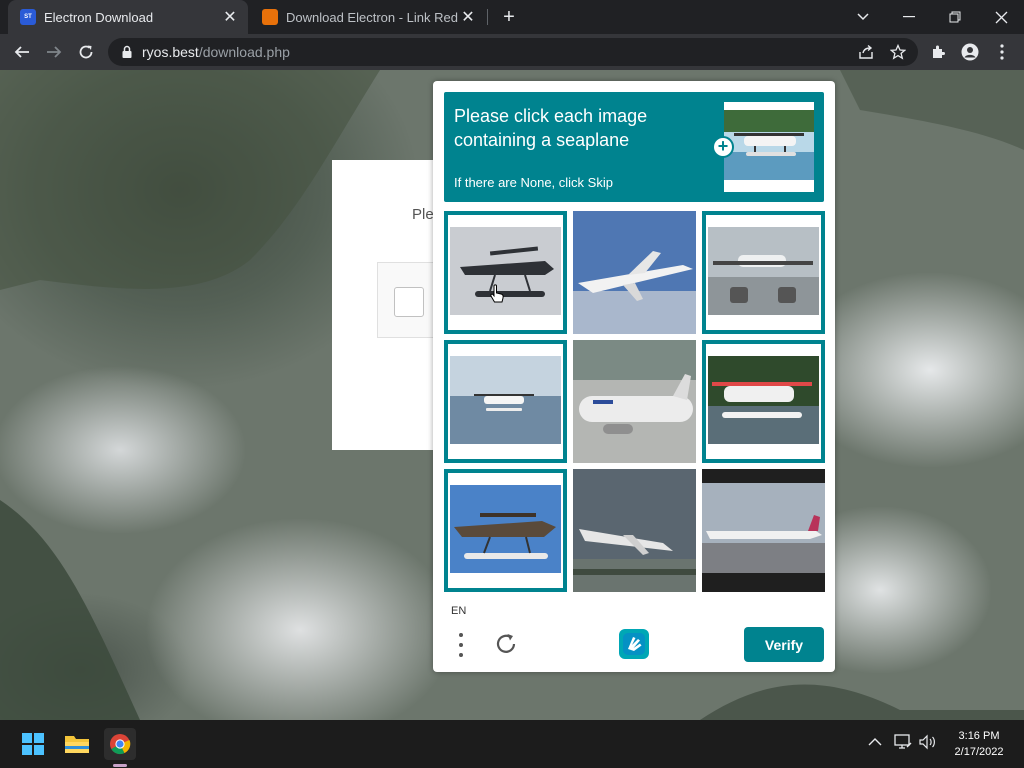 The height and width of the screenshot is (768, 1024). What do you see at coordinates (909, 17) in the screenshot?
I see `minimize-icon` at bounding box center [909, 17].